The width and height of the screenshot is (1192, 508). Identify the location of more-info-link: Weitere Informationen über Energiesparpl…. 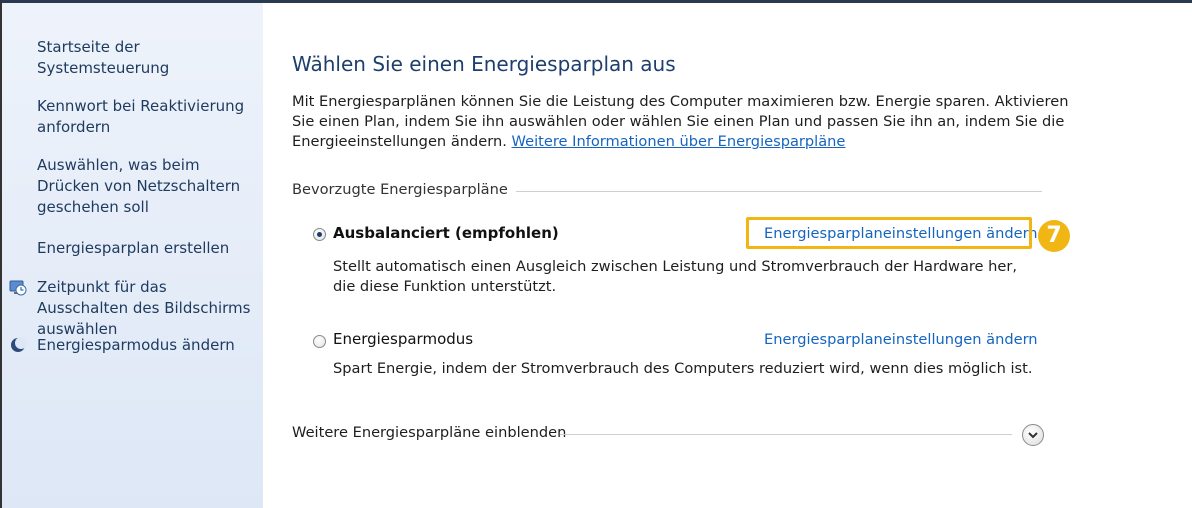
(679, 141).